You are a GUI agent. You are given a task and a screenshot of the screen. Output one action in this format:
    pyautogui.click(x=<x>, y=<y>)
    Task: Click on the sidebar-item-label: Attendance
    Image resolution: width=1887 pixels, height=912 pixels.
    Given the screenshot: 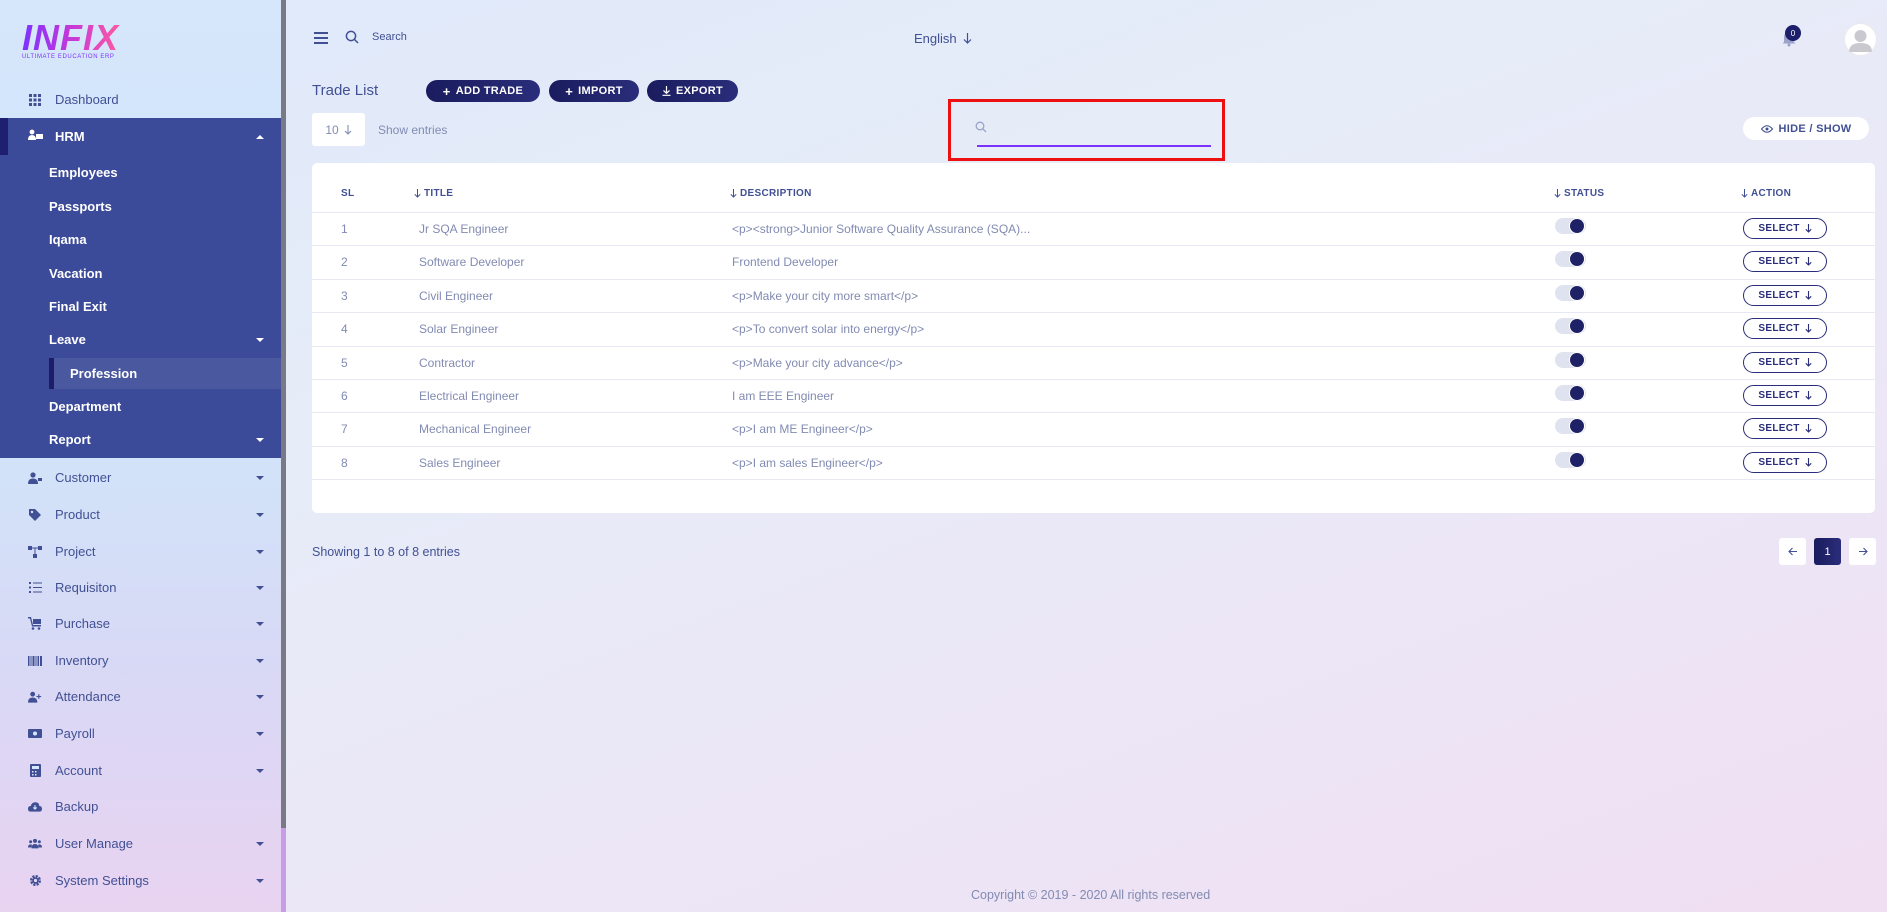 What is the action you would take?
    pyautogui.click(x=88, y=696)
    